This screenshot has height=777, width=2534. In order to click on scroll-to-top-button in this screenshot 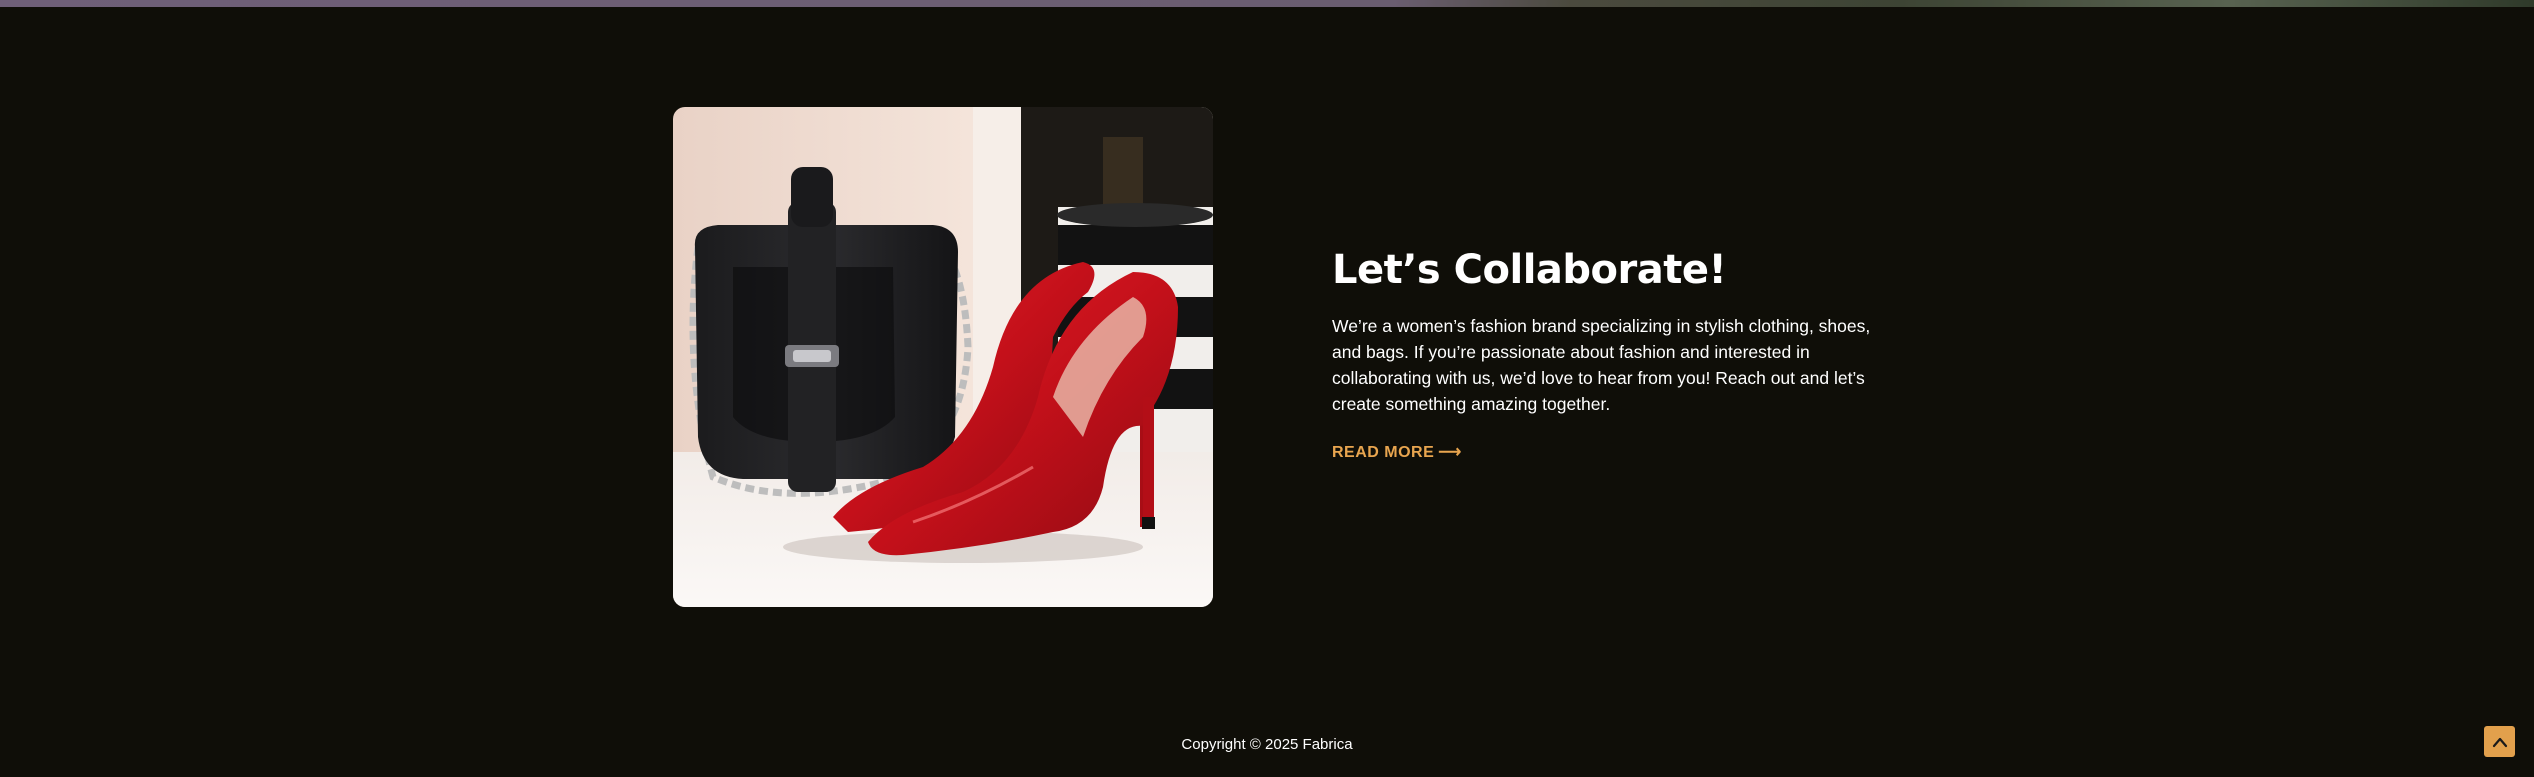, I will do `click(2499, 741)`.